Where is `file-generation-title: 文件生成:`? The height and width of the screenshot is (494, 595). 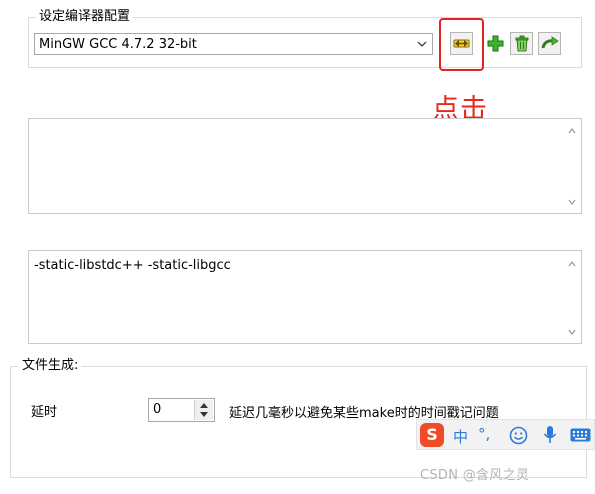
file-generation-title: 文件生成: is located at coordinates (50, 366).